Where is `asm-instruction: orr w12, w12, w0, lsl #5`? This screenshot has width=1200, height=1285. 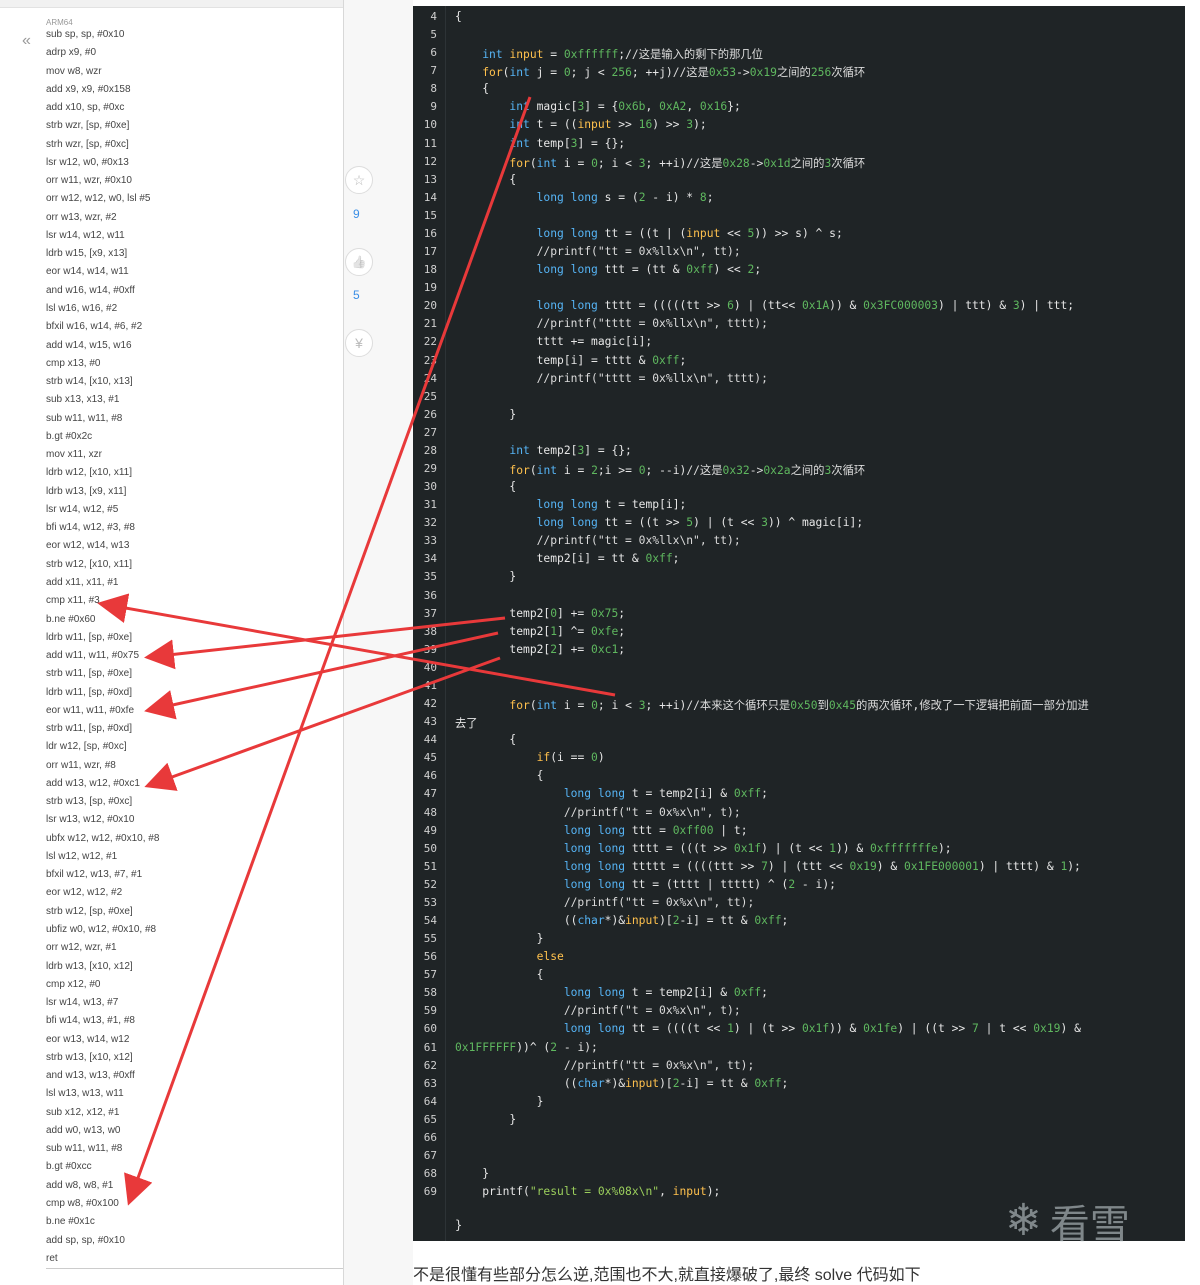 asm-instruction: orr w12, w12, w0, lsl #5 is located at coordinates (98, 199).